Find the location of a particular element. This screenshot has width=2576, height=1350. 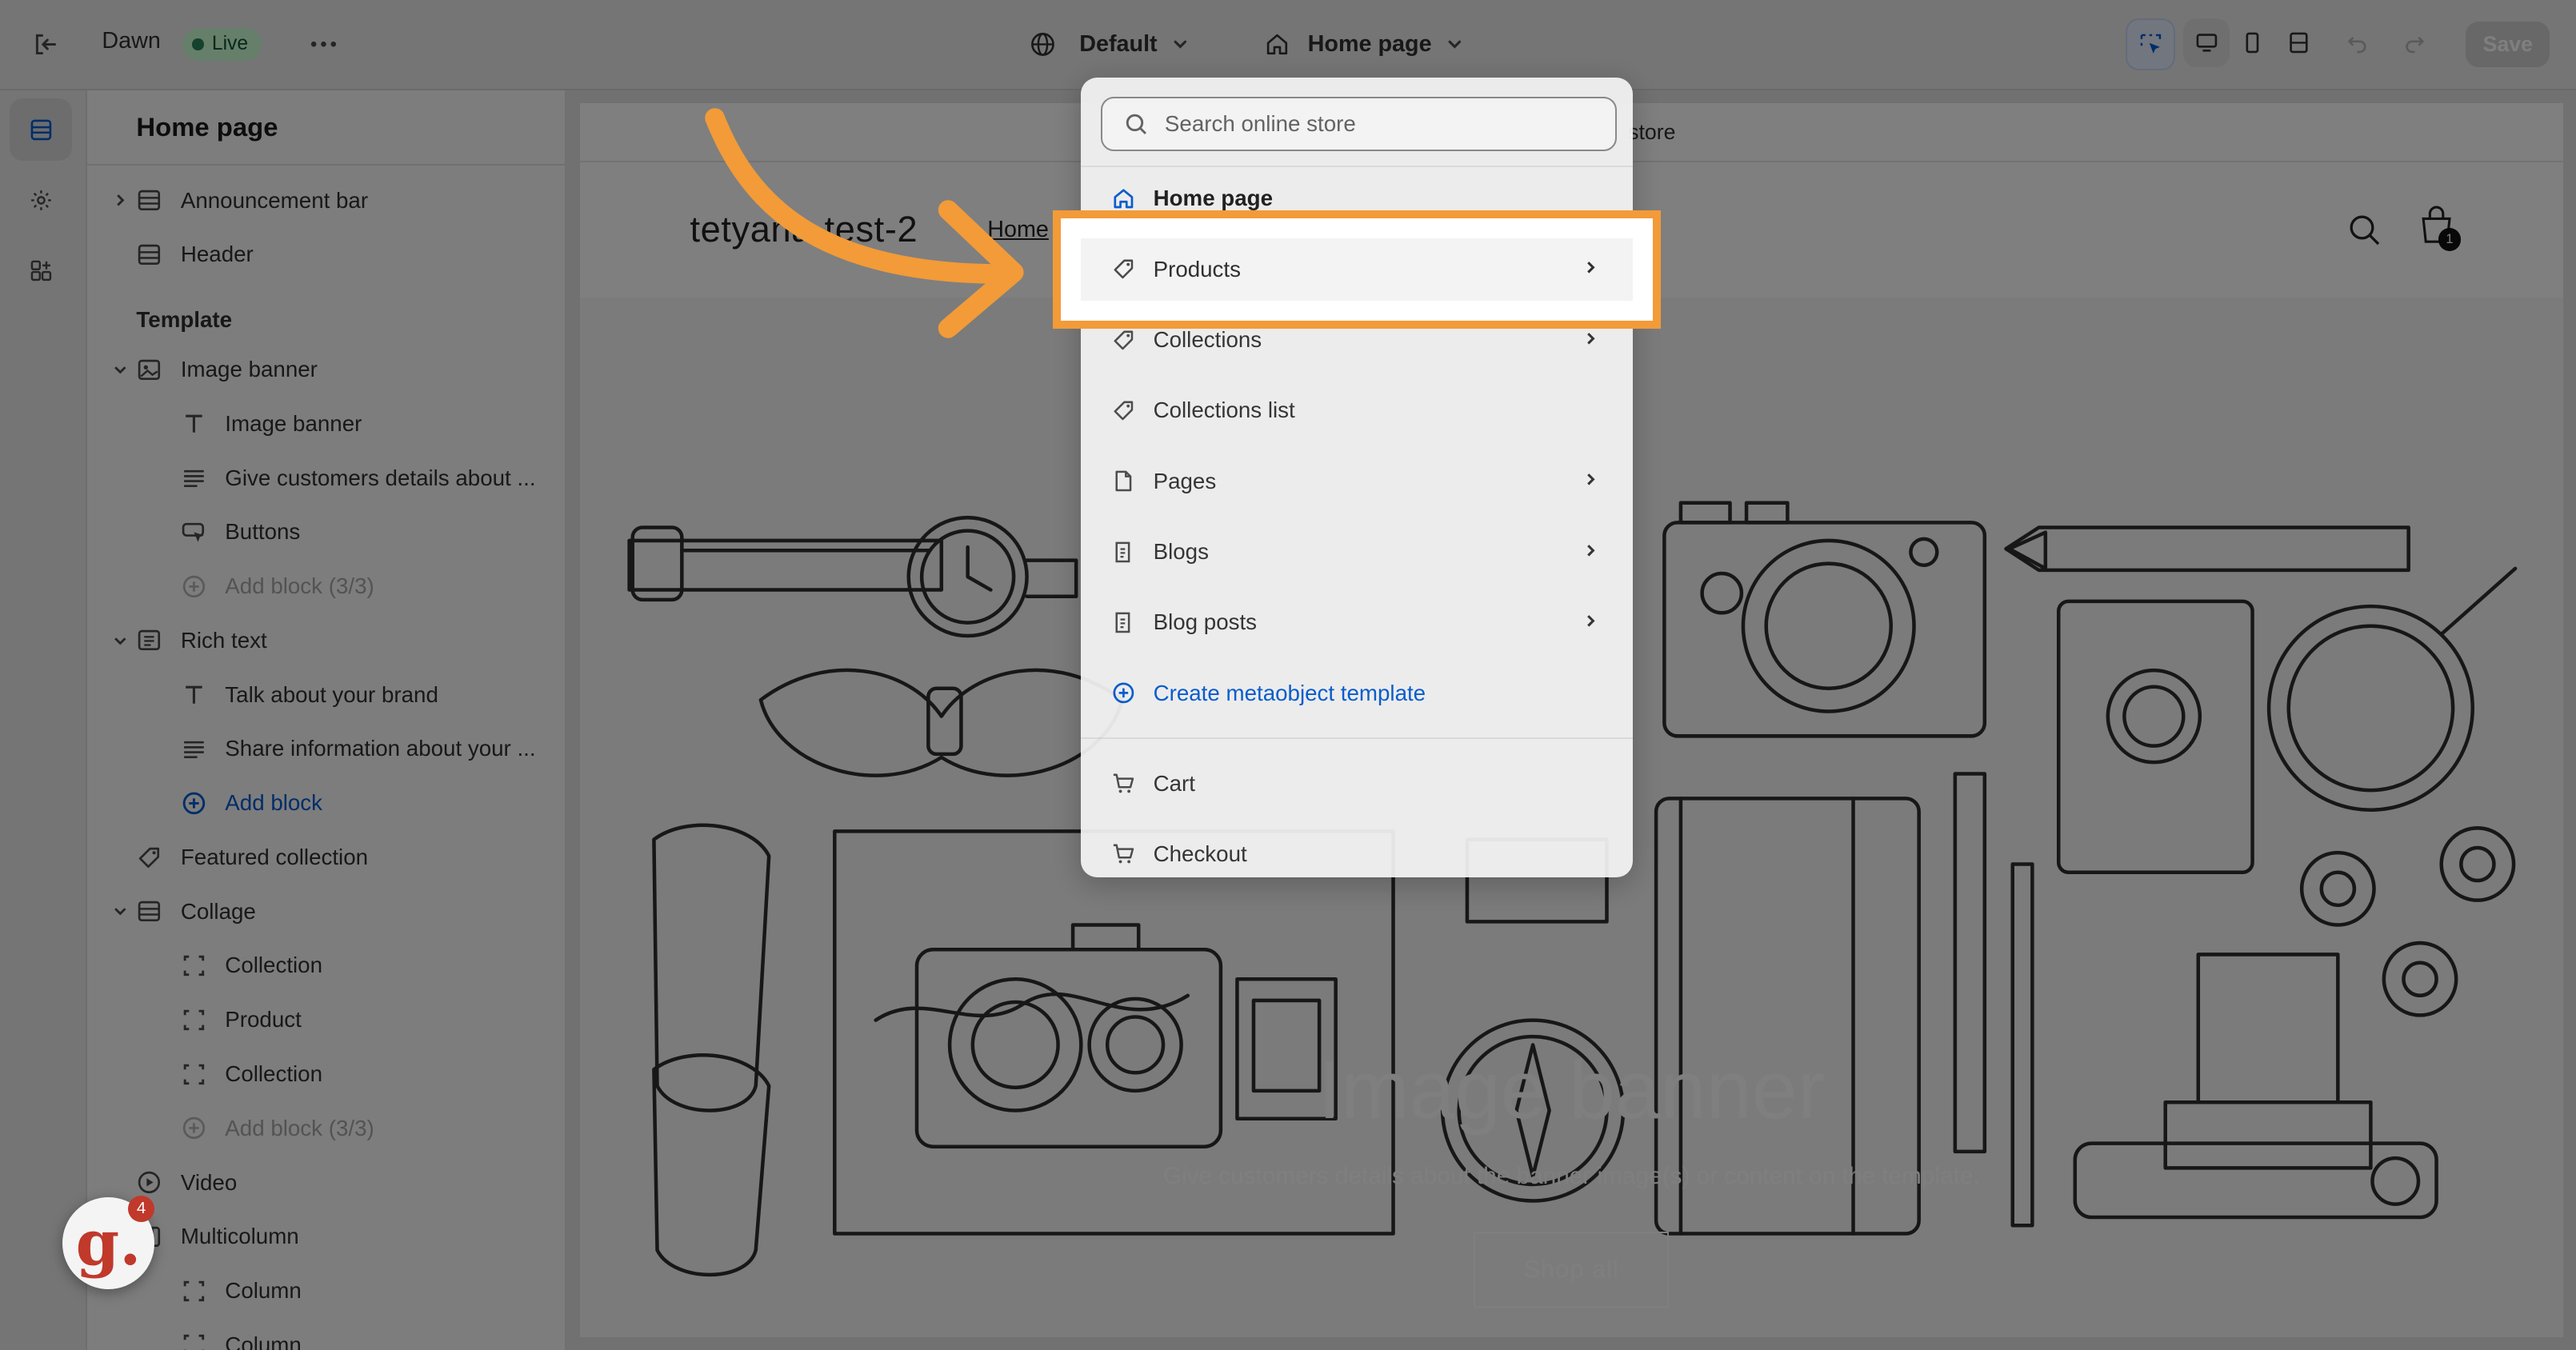

block-heading: Image banner is located at coordinates (271, 424).